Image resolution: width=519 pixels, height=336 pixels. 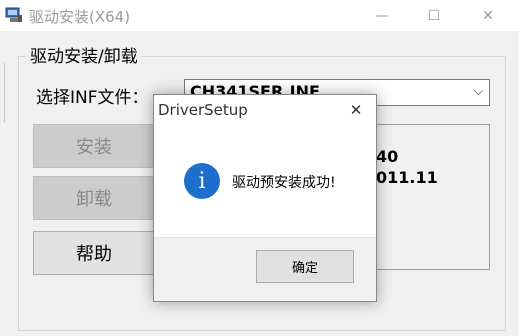 I want to click on app-icon, so click(x=14, y=15).